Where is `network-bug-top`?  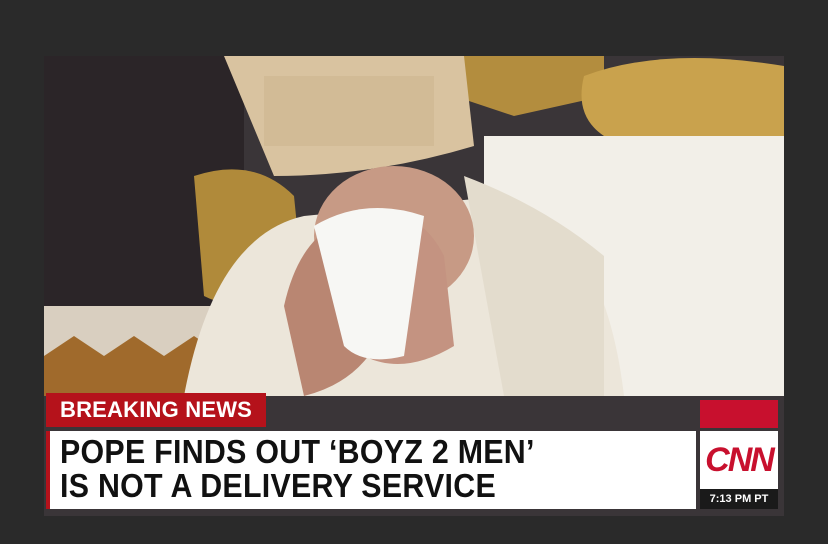 network-bug-top is located at coordinates (739, 414).